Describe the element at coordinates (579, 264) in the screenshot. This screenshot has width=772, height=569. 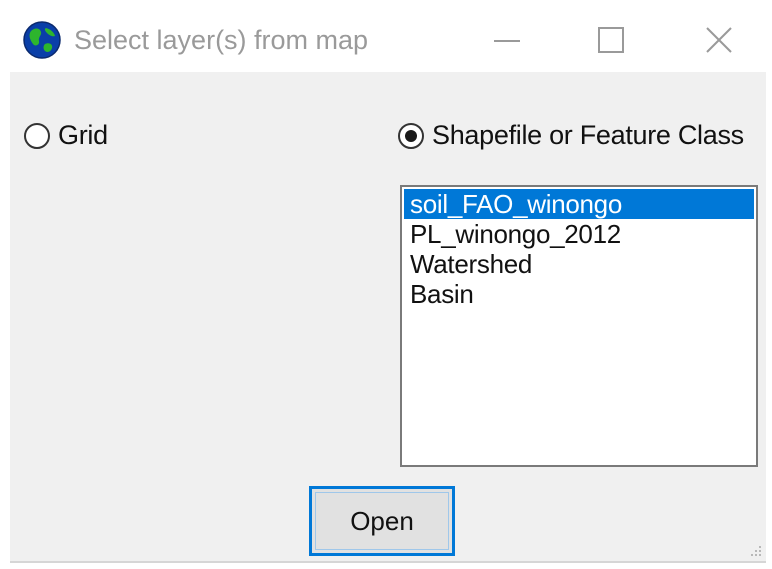
I see `layer-list-item: Watershed` at that location.